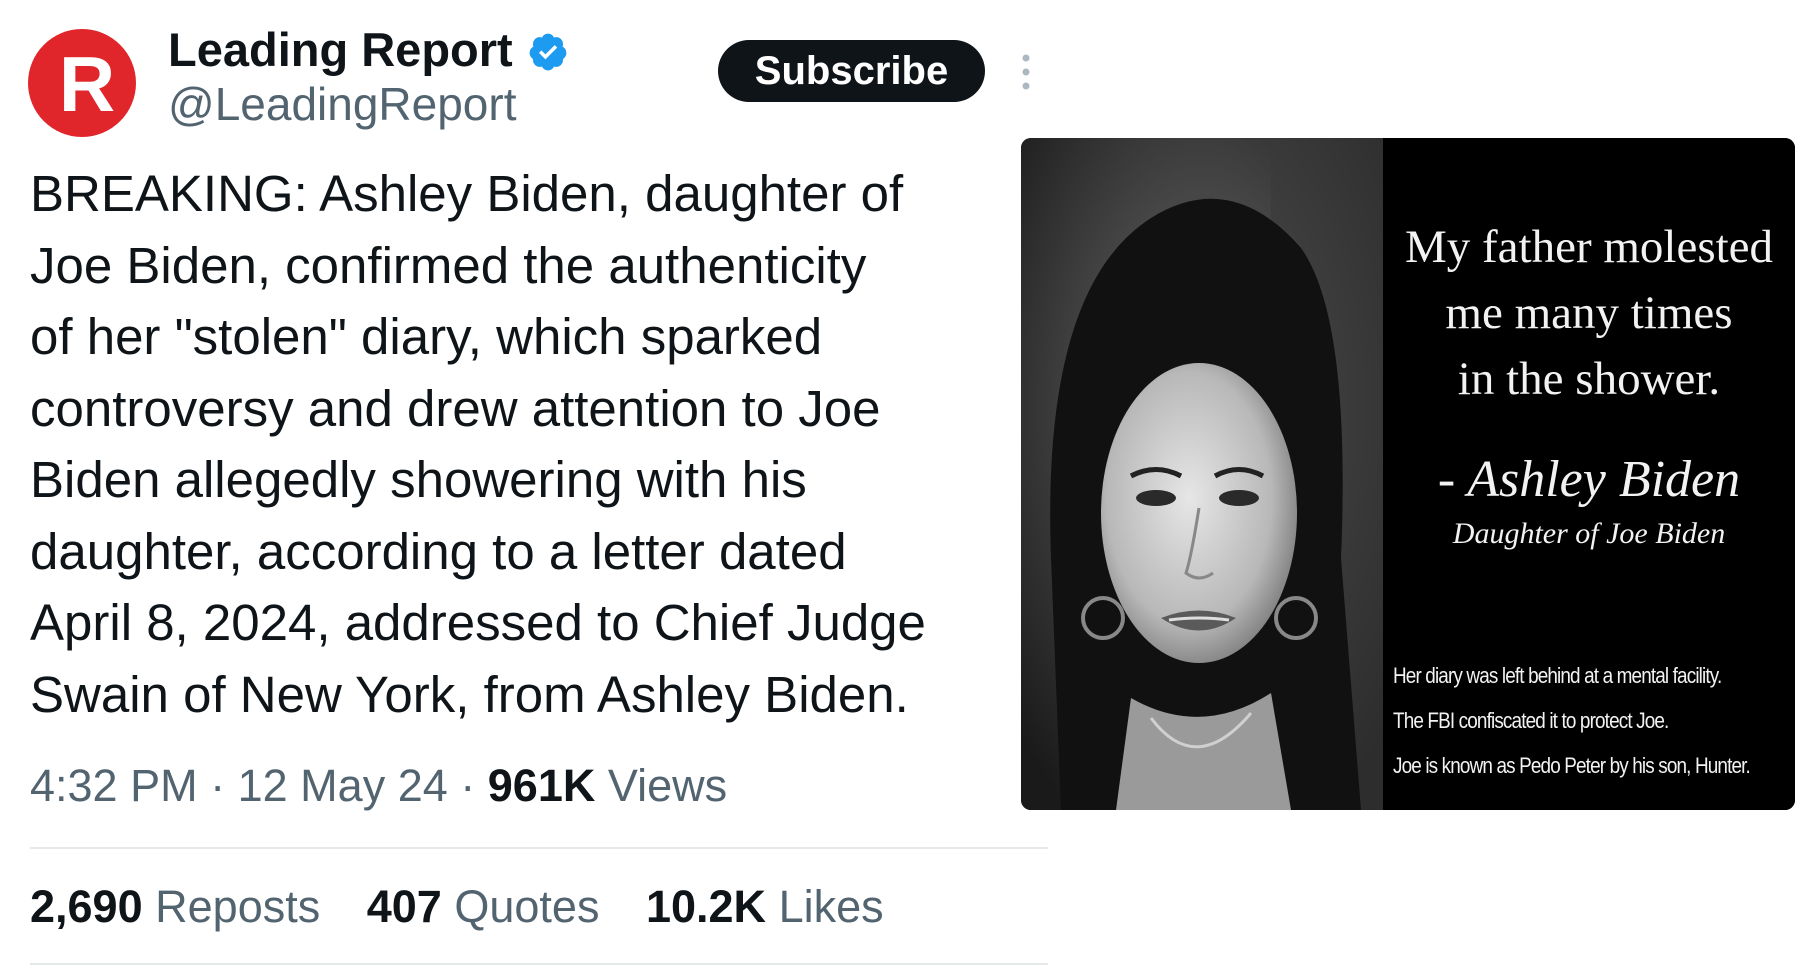  What do you see at coordinates (831, 906) in the screenshot?
I see `likes-label: Likes` at bounding box center [831, 906].